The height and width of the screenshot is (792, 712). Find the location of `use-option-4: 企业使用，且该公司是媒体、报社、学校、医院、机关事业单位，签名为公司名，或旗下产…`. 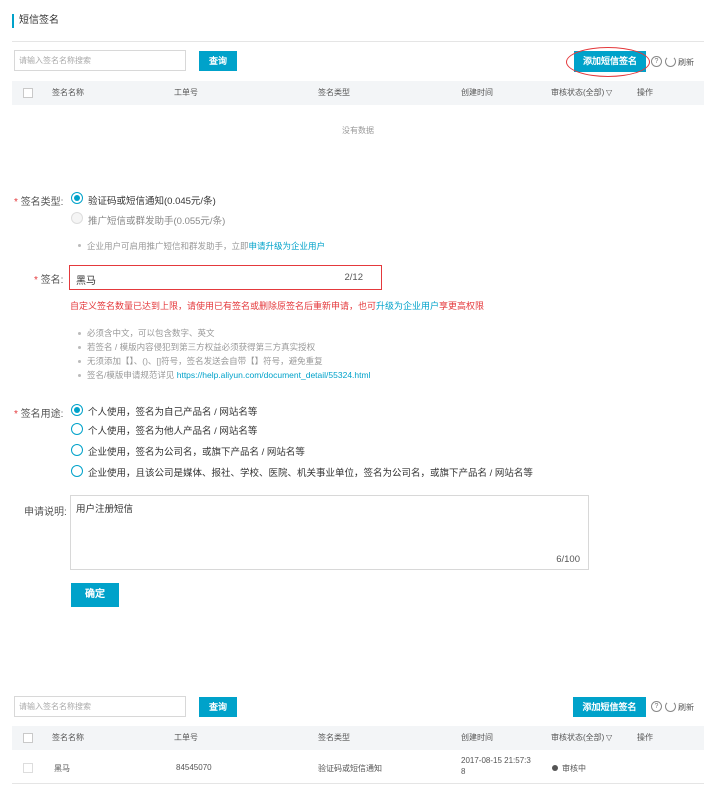

use-option-4: 企业使用，且该公司是媒体、报社、学校、医院、机关事业单位，签名为公司名，或旗下产… is located at coordinates (310, 472).